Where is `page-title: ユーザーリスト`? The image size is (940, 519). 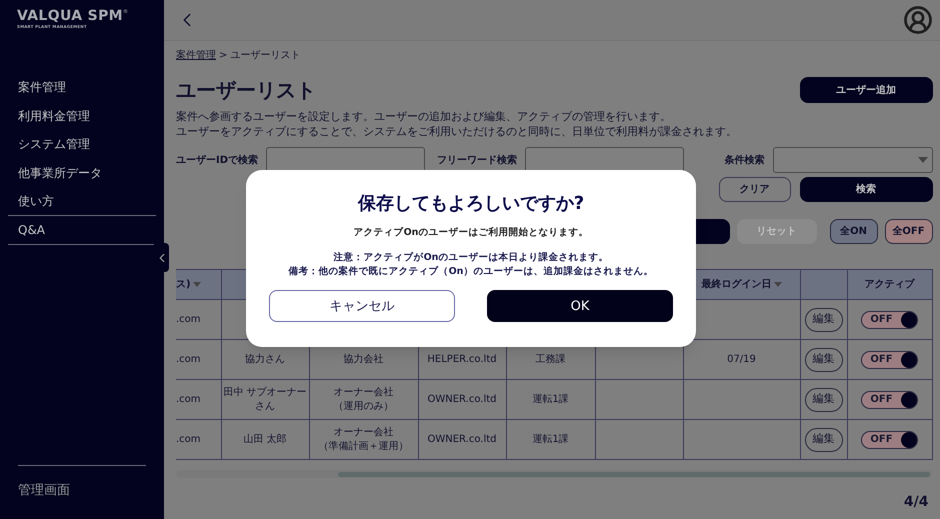
page-title: ユーザーリスト is located at coordinates (246, 90).